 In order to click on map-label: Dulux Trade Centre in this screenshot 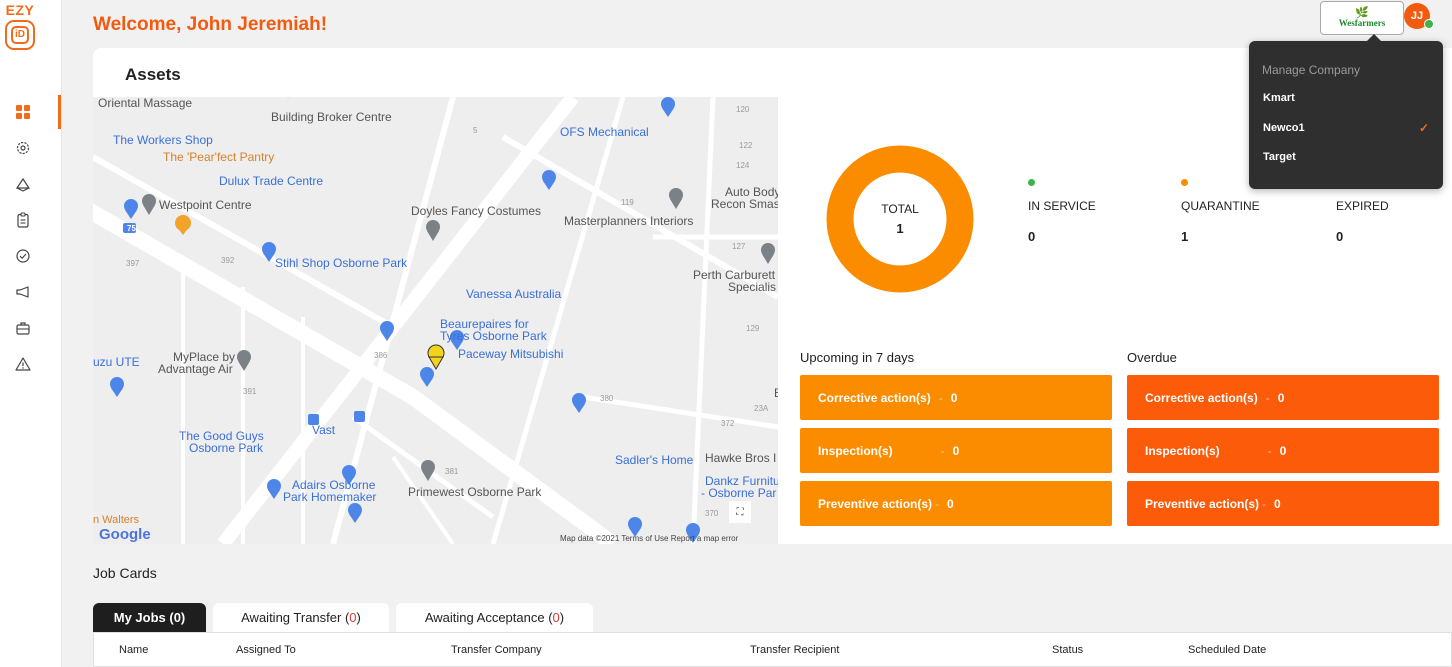, I will do `click(271, 181)`.